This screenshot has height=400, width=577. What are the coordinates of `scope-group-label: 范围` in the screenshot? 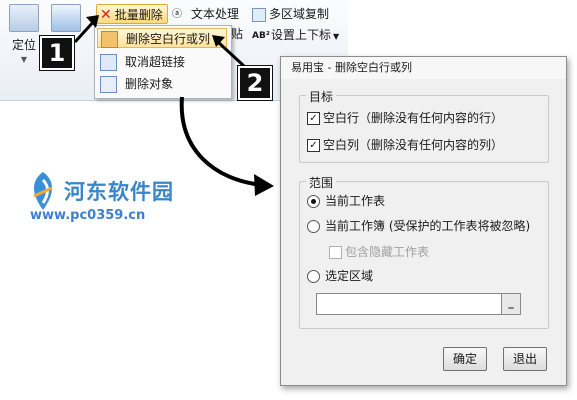 It's located at (321, 182).